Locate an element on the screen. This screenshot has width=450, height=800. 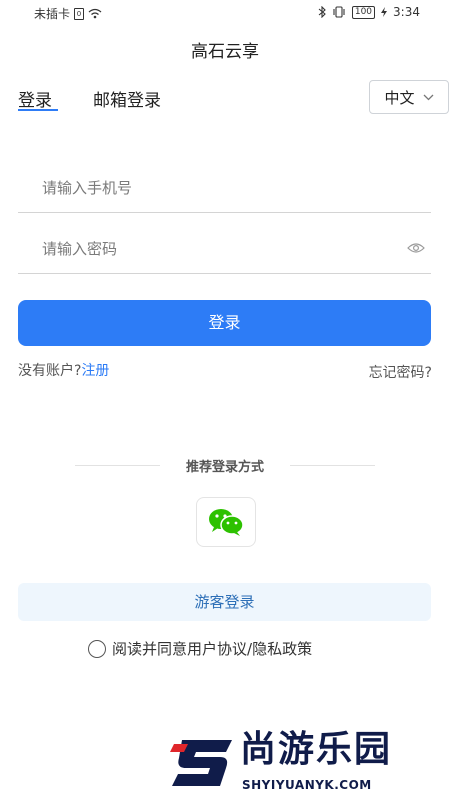
page-title: 高石云享 is located at coordinates (225, 52).